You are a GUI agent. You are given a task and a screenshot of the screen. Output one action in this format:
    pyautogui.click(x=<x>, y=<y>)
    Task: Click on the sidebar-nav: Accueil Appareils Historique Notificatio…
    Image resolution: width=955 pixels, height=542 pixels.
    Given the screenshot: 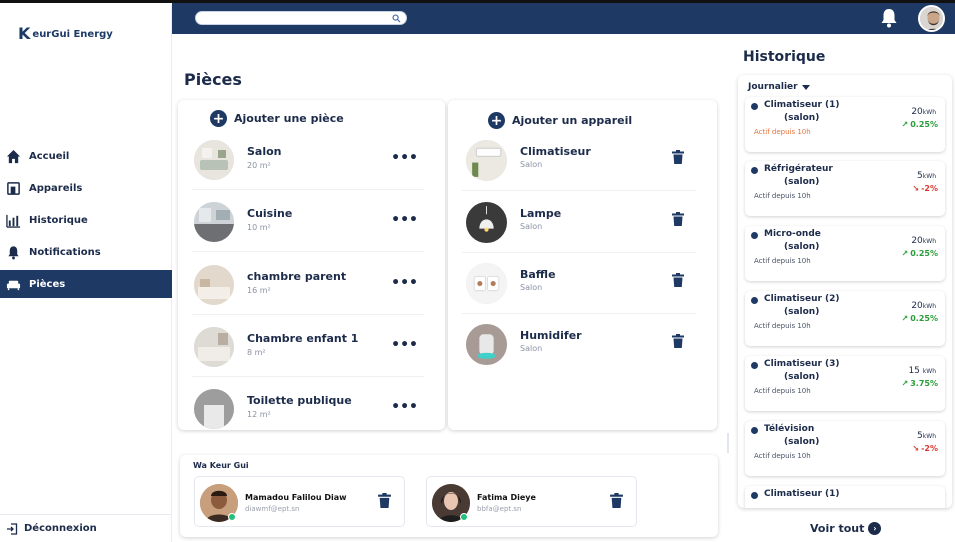 What is the action you would take?
    pyautogui.click(x=86, y=222)
    